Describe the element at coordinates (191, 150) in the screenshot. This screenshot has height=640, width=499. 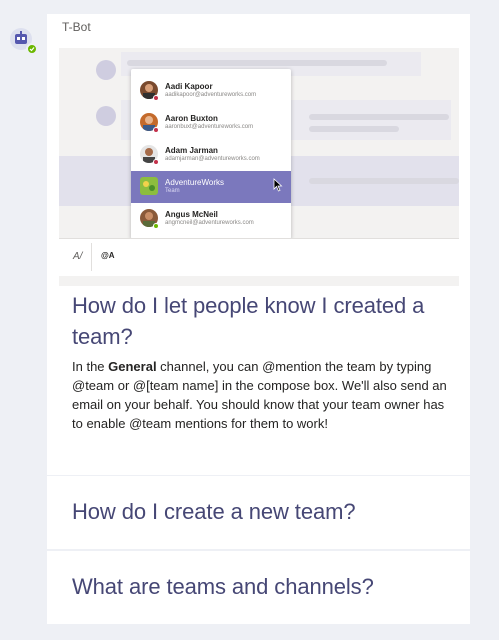
I see `person-name: Adam Jarman` at that location.